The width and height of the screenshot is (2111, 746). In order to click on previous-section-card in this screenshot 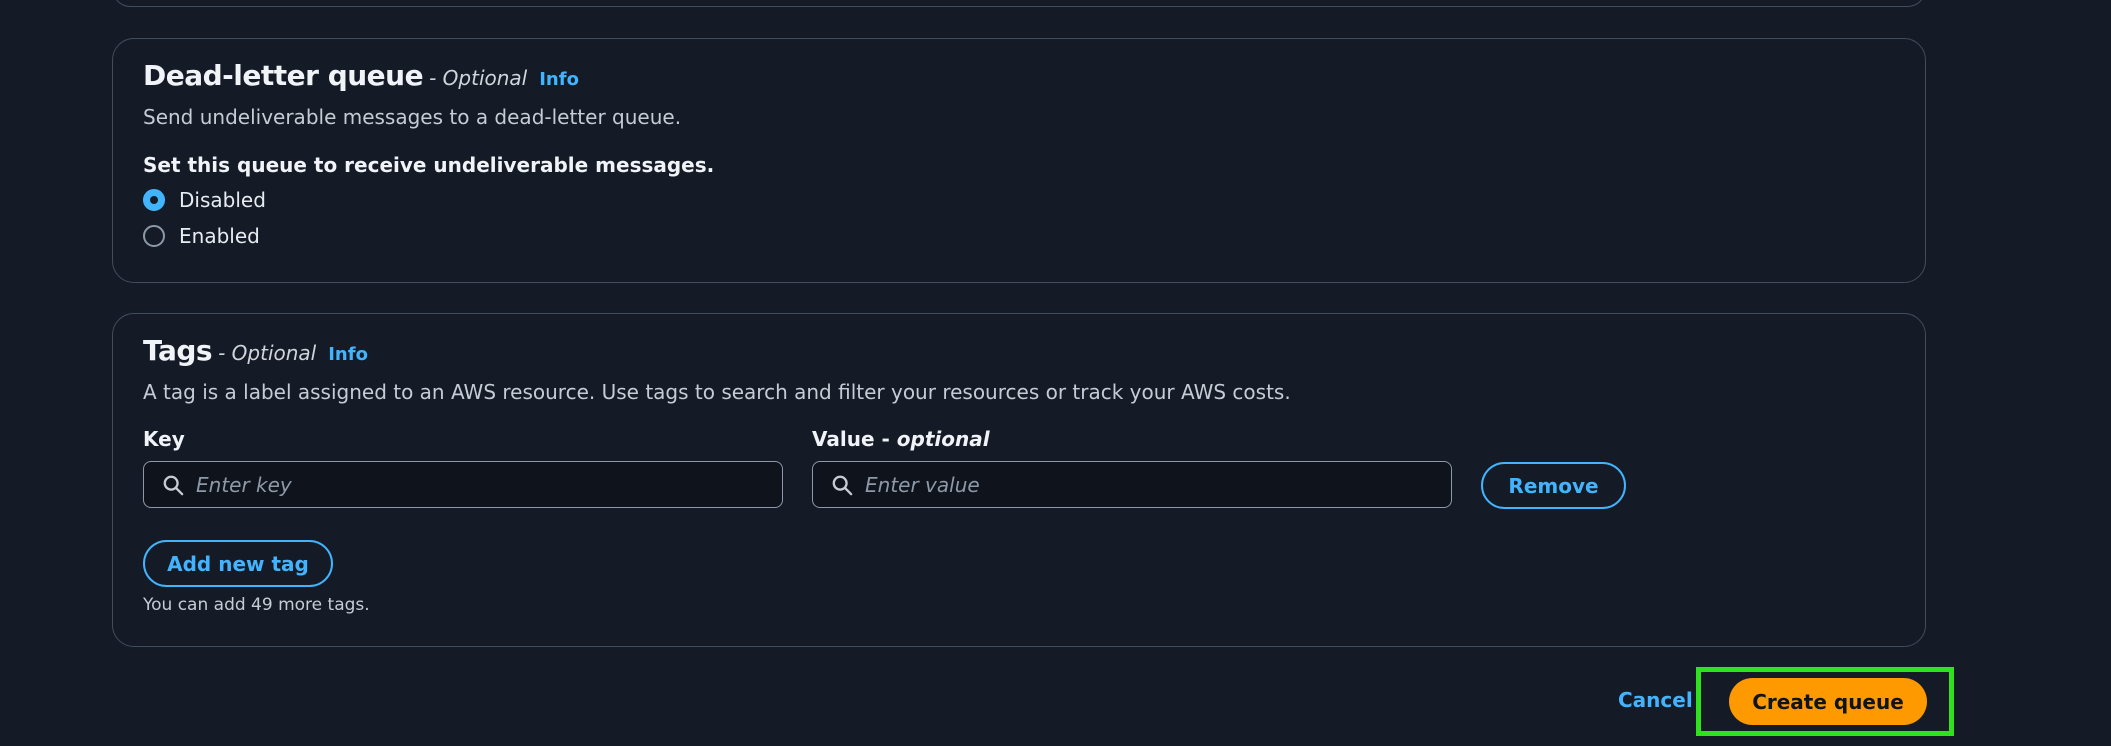, I will do `click(1019, 3)`.